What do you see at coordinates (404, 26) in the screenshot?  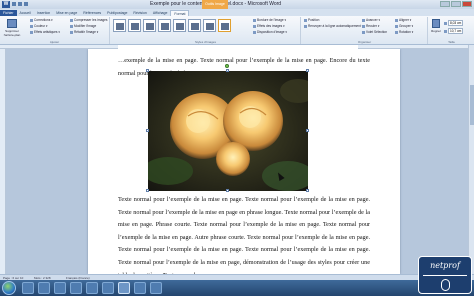 I see `group-button: Grouper ▾` at bounding box center [404, 26].